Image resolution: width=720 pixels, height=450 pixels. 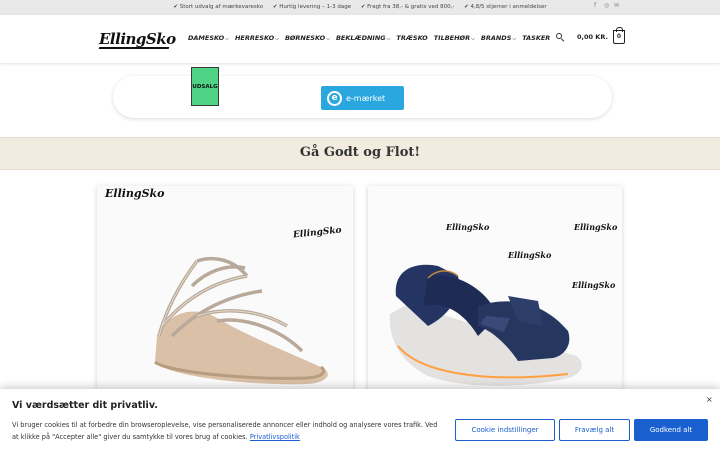 What do you see at coordinates (218, 7) in the screenshot?
I see `usp-item: ✔ Stort udvalg af mærkevaresko` at bounding box center [218, 7].